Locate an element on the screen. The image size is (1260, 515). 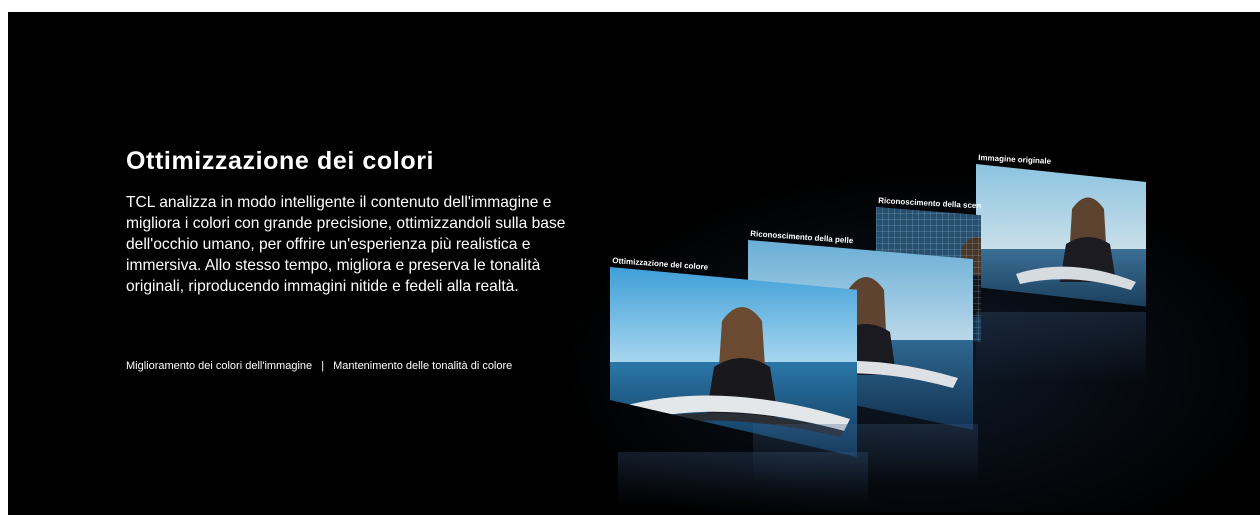
feature-item-color-enhancement: Miglioramento dei colori dell'immagine is located at coordinates (219, 366).